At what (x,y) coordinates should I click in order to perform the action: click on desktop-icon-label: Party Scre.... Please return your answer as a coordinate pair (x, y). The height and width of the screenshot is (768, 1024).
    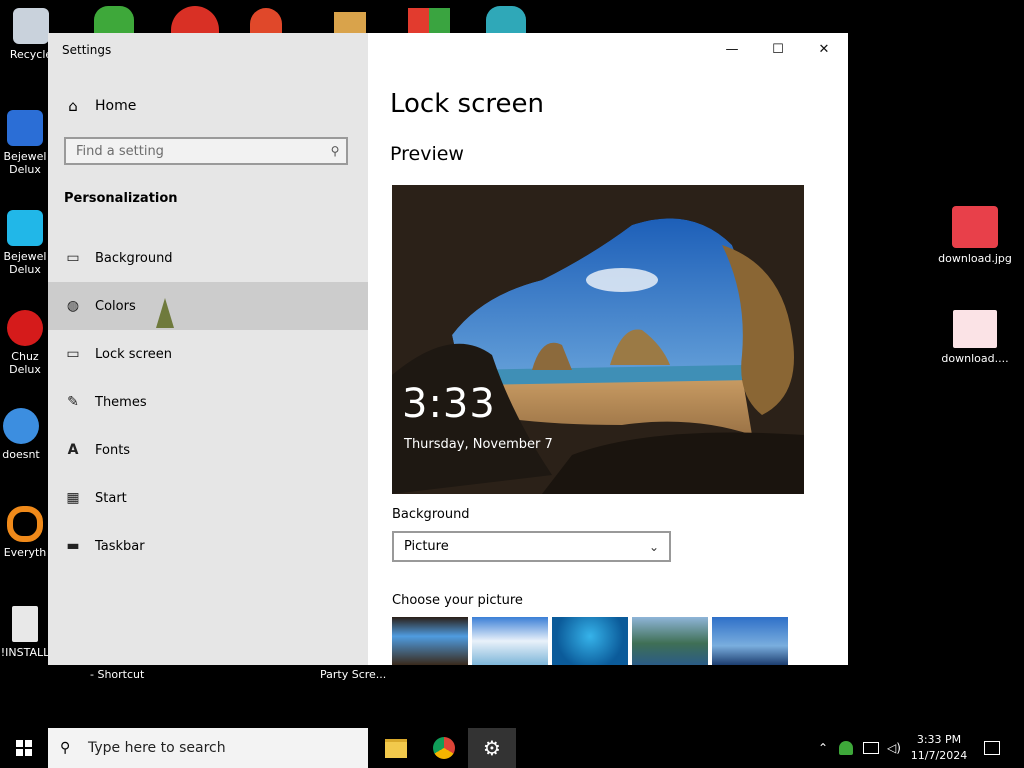
    Looking at the image, I should click on (353, 674).